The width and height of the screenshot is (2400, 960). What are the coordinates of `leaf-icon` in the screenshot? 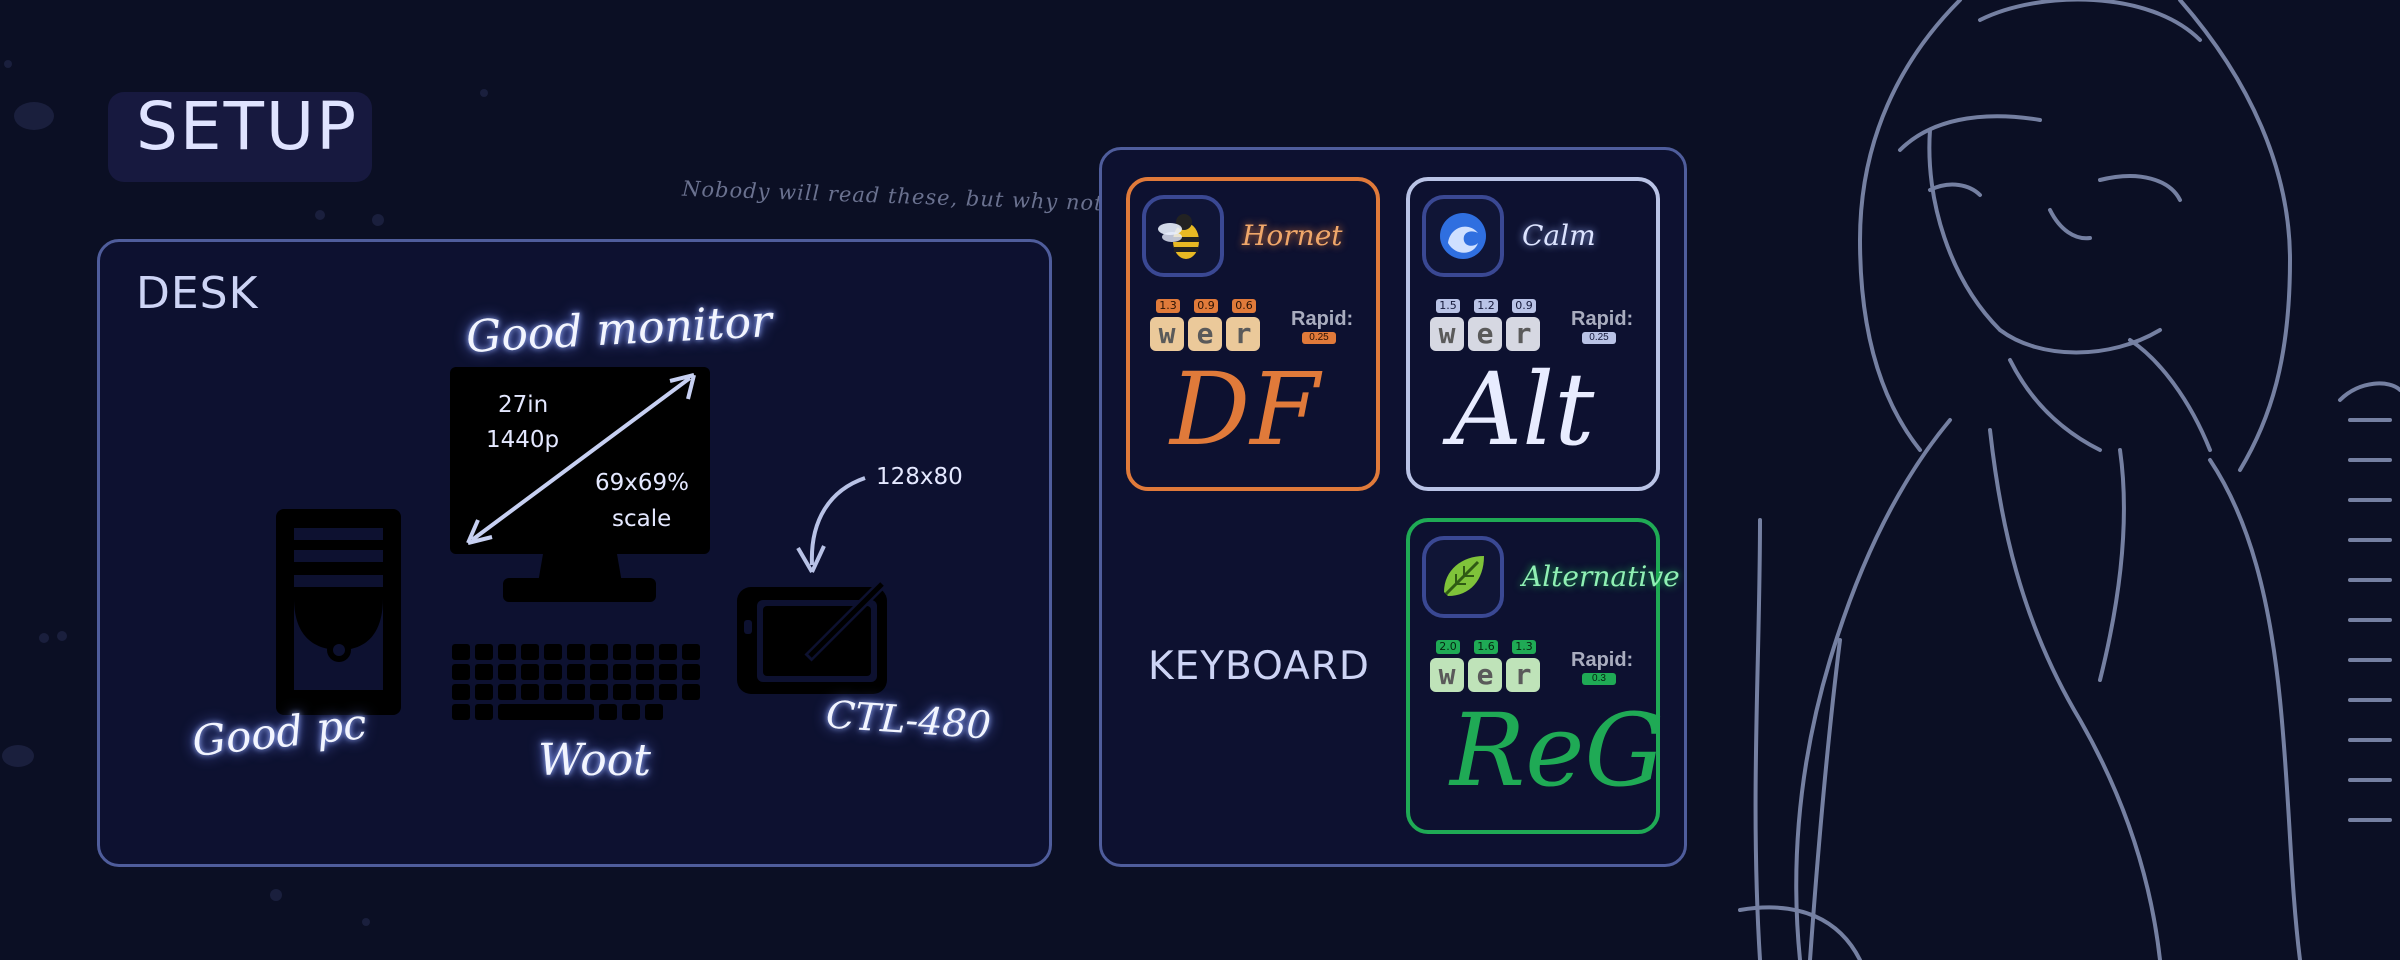 It's located at (1463, 577).